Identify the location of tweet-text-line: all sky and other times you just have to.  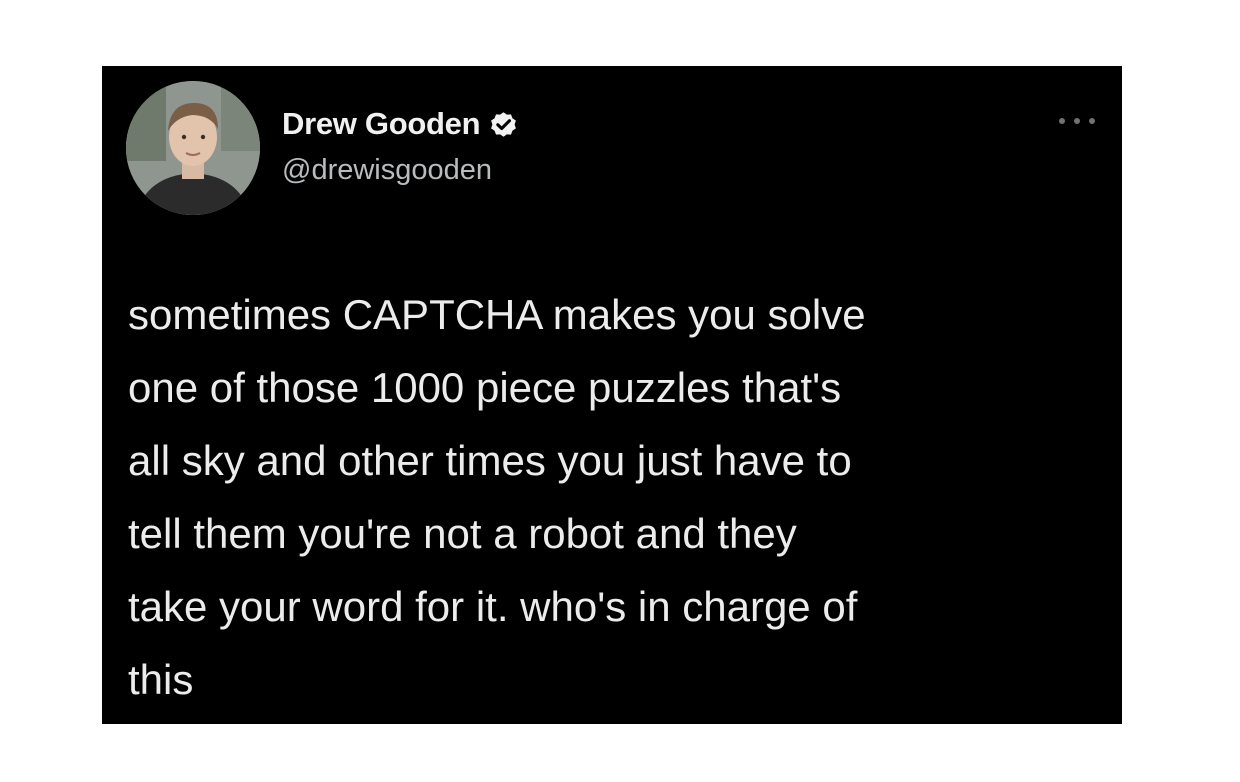
(490, 460).